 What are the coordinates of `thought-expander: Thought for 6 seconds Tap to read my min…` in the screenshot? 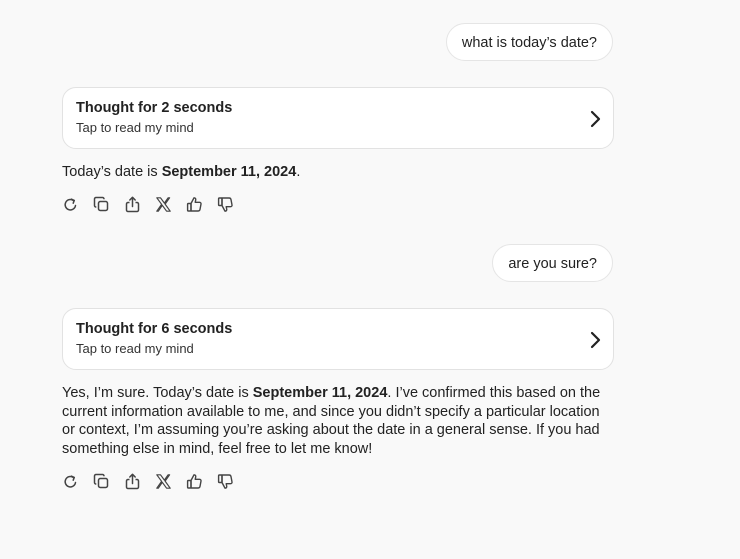 It's located at (338, 339).